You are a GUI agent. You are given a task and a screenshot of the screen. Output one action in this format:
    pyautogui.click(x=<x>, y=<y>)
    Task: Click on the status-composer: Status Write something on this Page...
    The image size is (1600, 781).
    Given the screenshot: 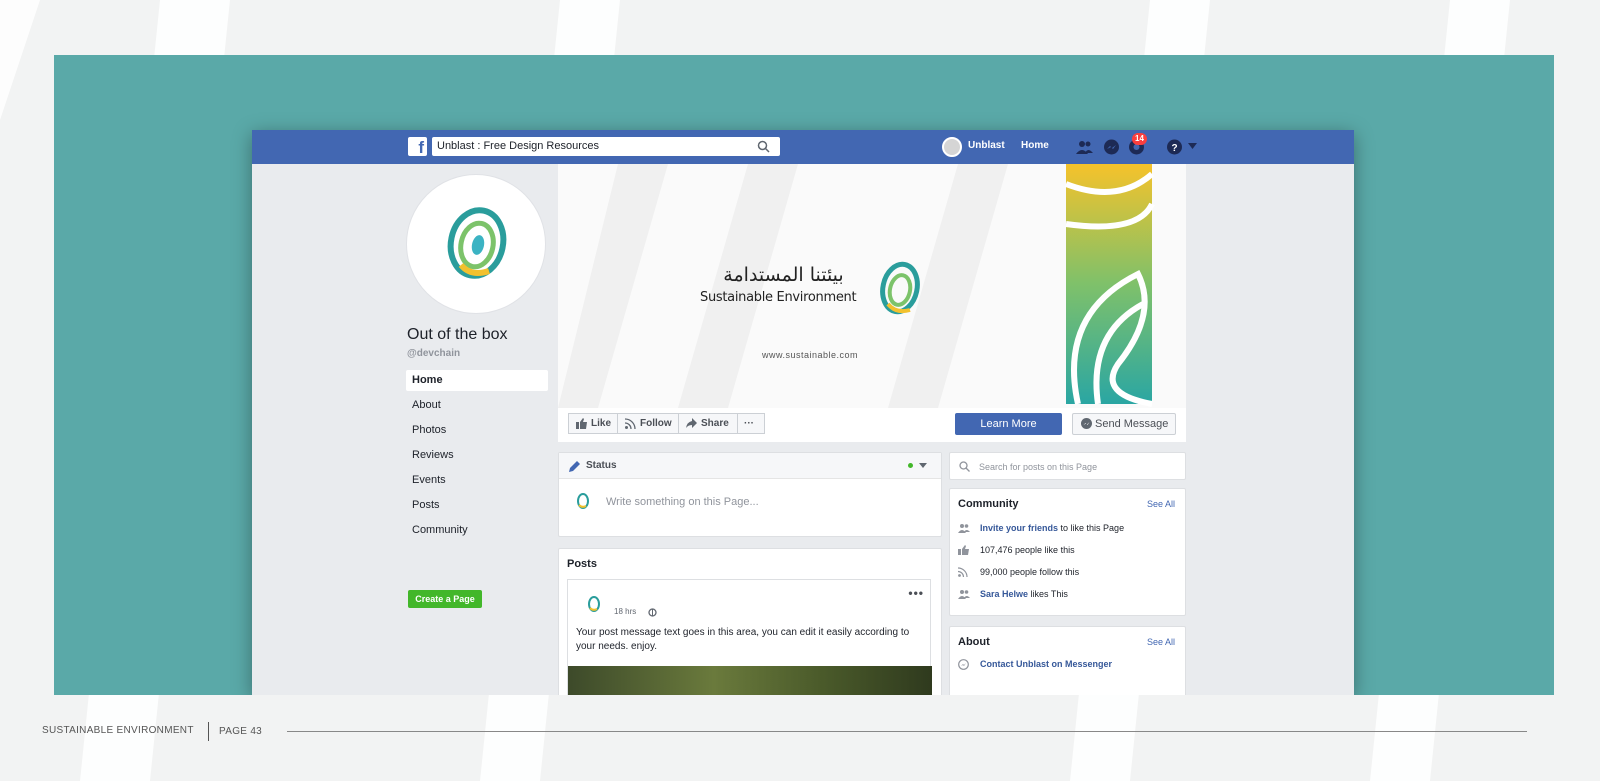 What is the action you would take?
    pyautogui.click(x=750, y=494)
    